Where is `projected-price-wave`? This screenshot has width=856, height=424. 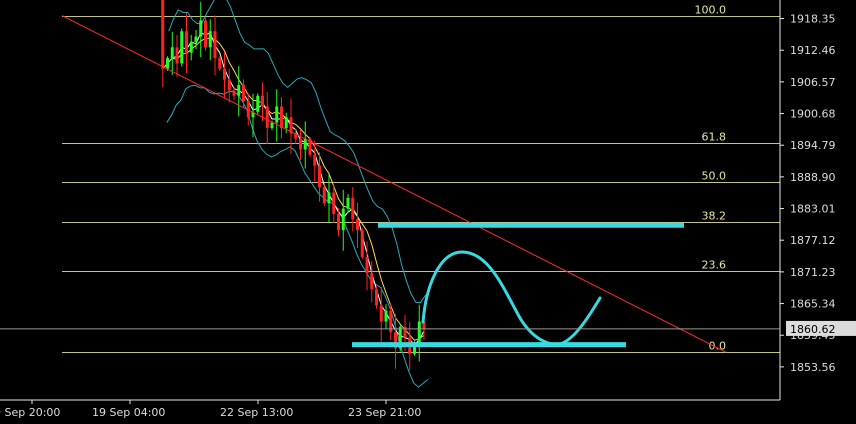 projected-price-wave is located at coordinates (511, 298).